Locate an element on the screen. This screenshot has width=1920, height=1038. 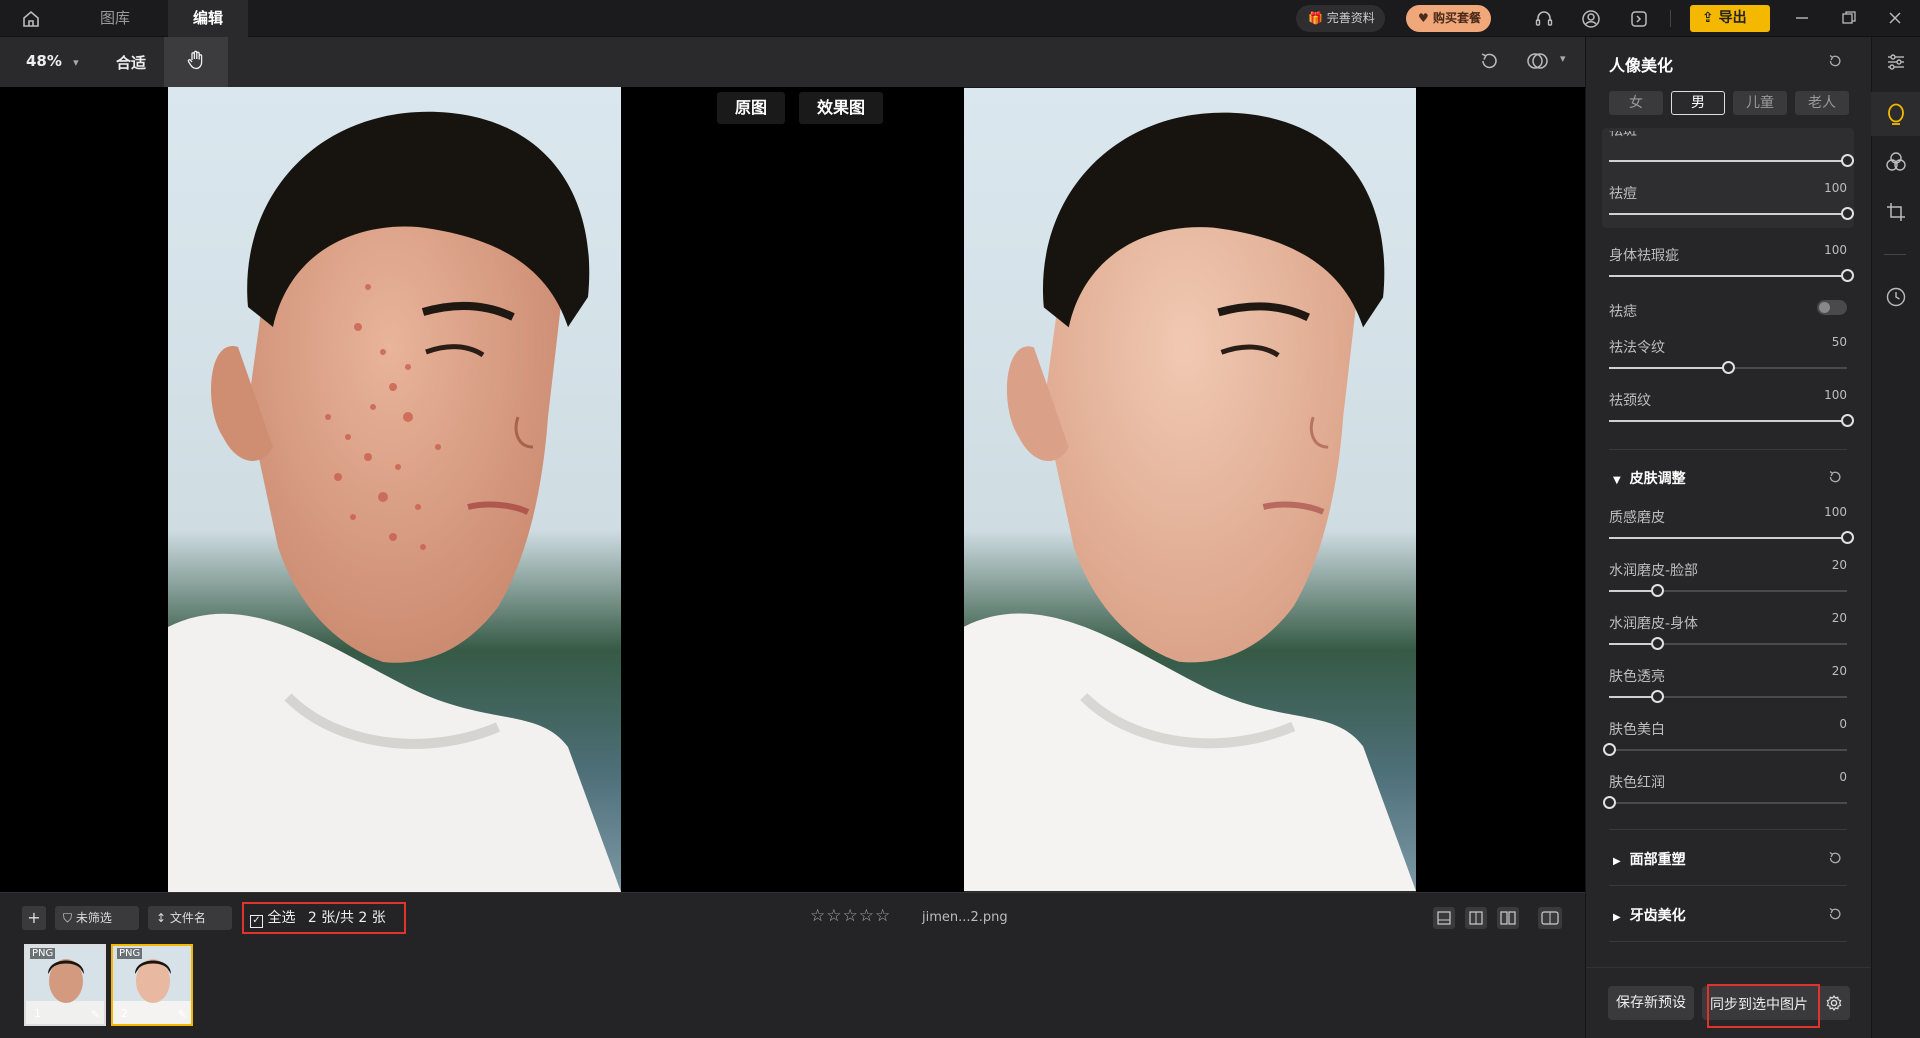
checkbox-checked-icon: ✓ is located at coordinates (256, 921).